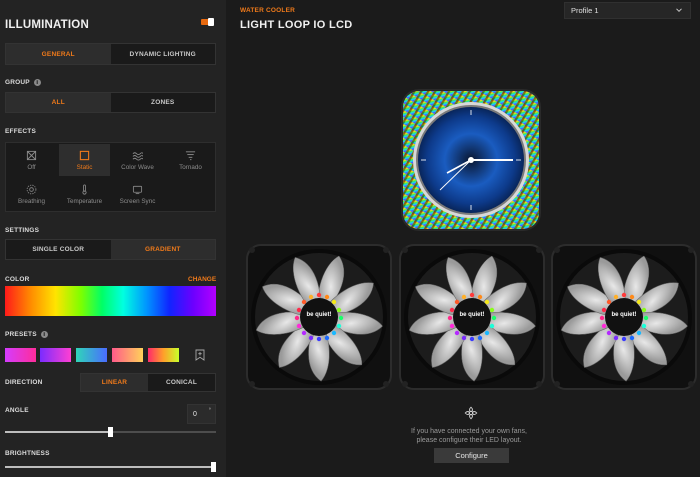  What do you see at coordinates (190, 167) in the screenshot?
I see `effect-tornado-label: Tornado` at bounding box center [190, 167].